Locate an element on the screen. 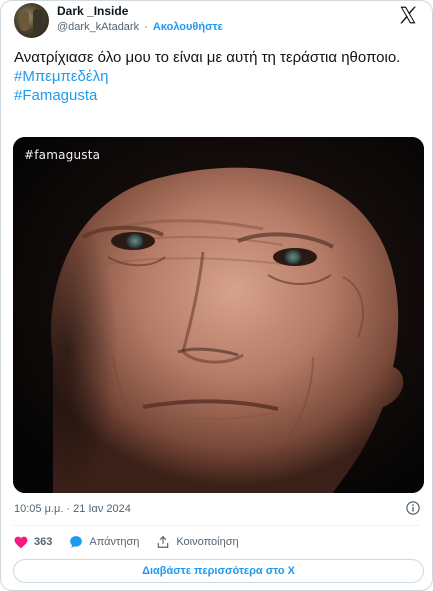 This screenshot has width=433, height=591. read-more-button: Διαβάστε περισσότερα στο X is located at coordinates (218, 571).